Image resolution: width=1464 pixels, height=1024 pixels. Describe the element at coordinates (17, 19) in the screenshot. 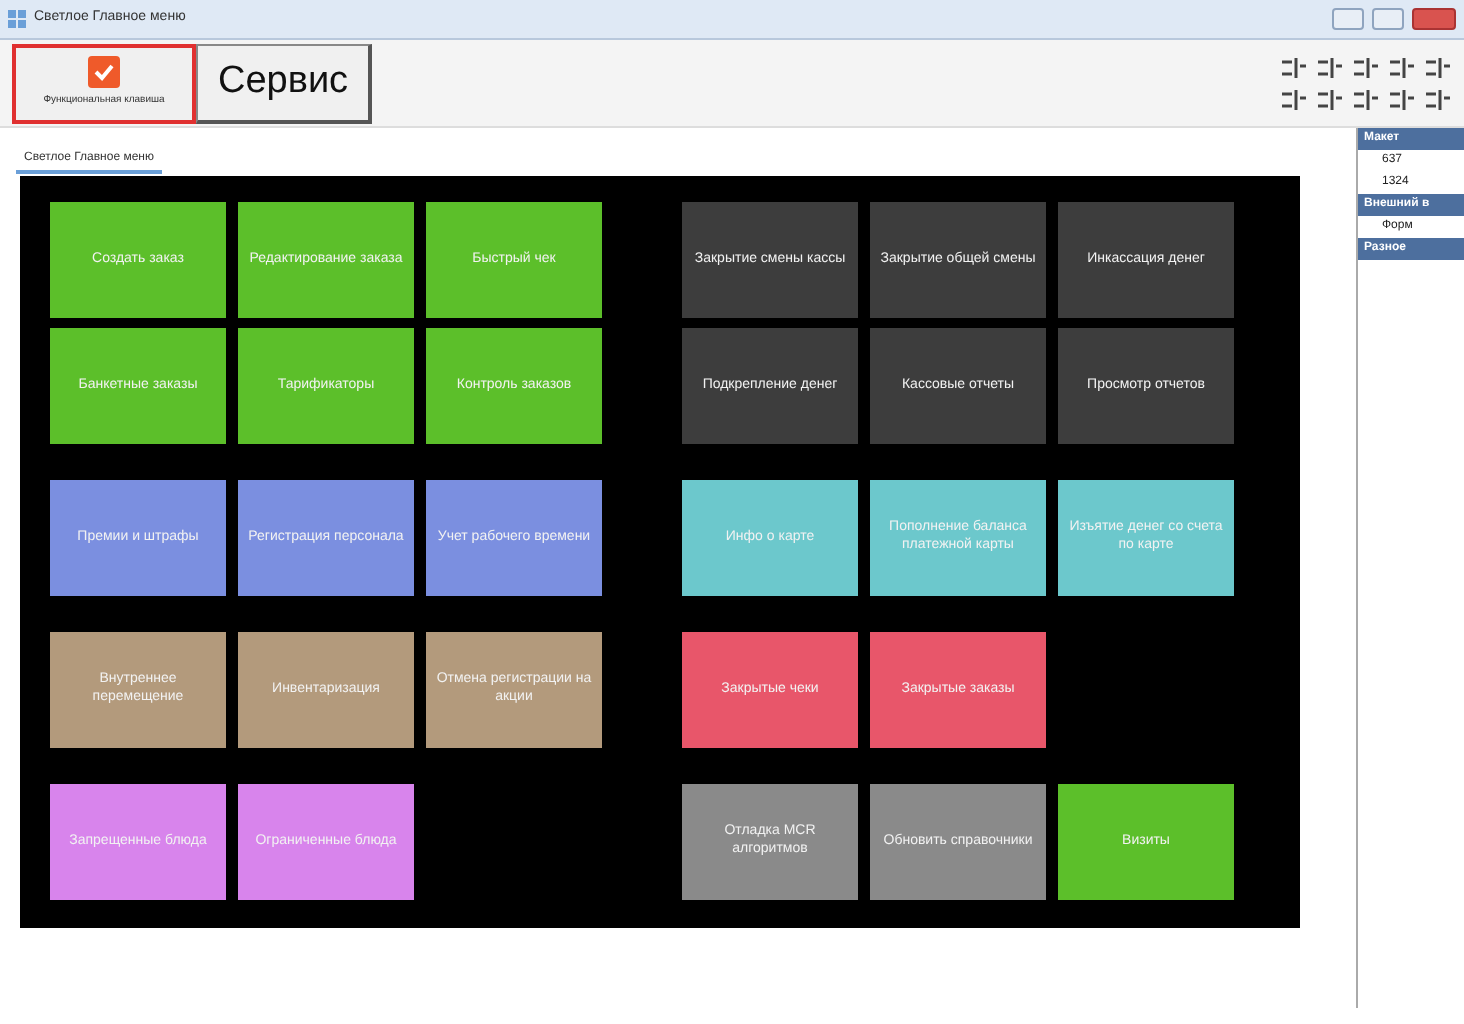

I see `app-icon` at that location.